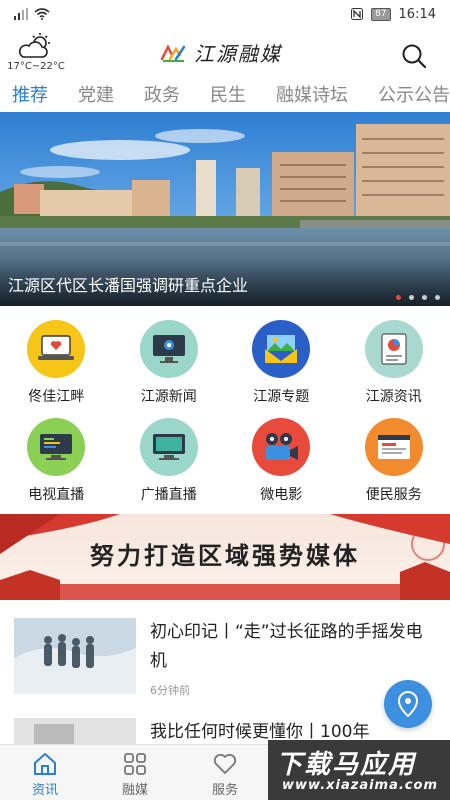 The image size is (450, 800). I want to click on tab-recommend: 推荐, so click(30, 94).